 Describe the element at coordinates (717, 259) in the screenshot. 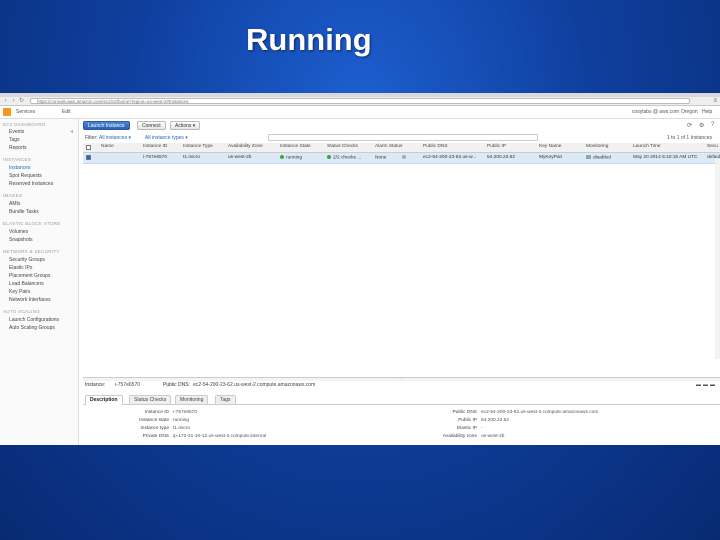

I see `table-scrollbar` at that location.